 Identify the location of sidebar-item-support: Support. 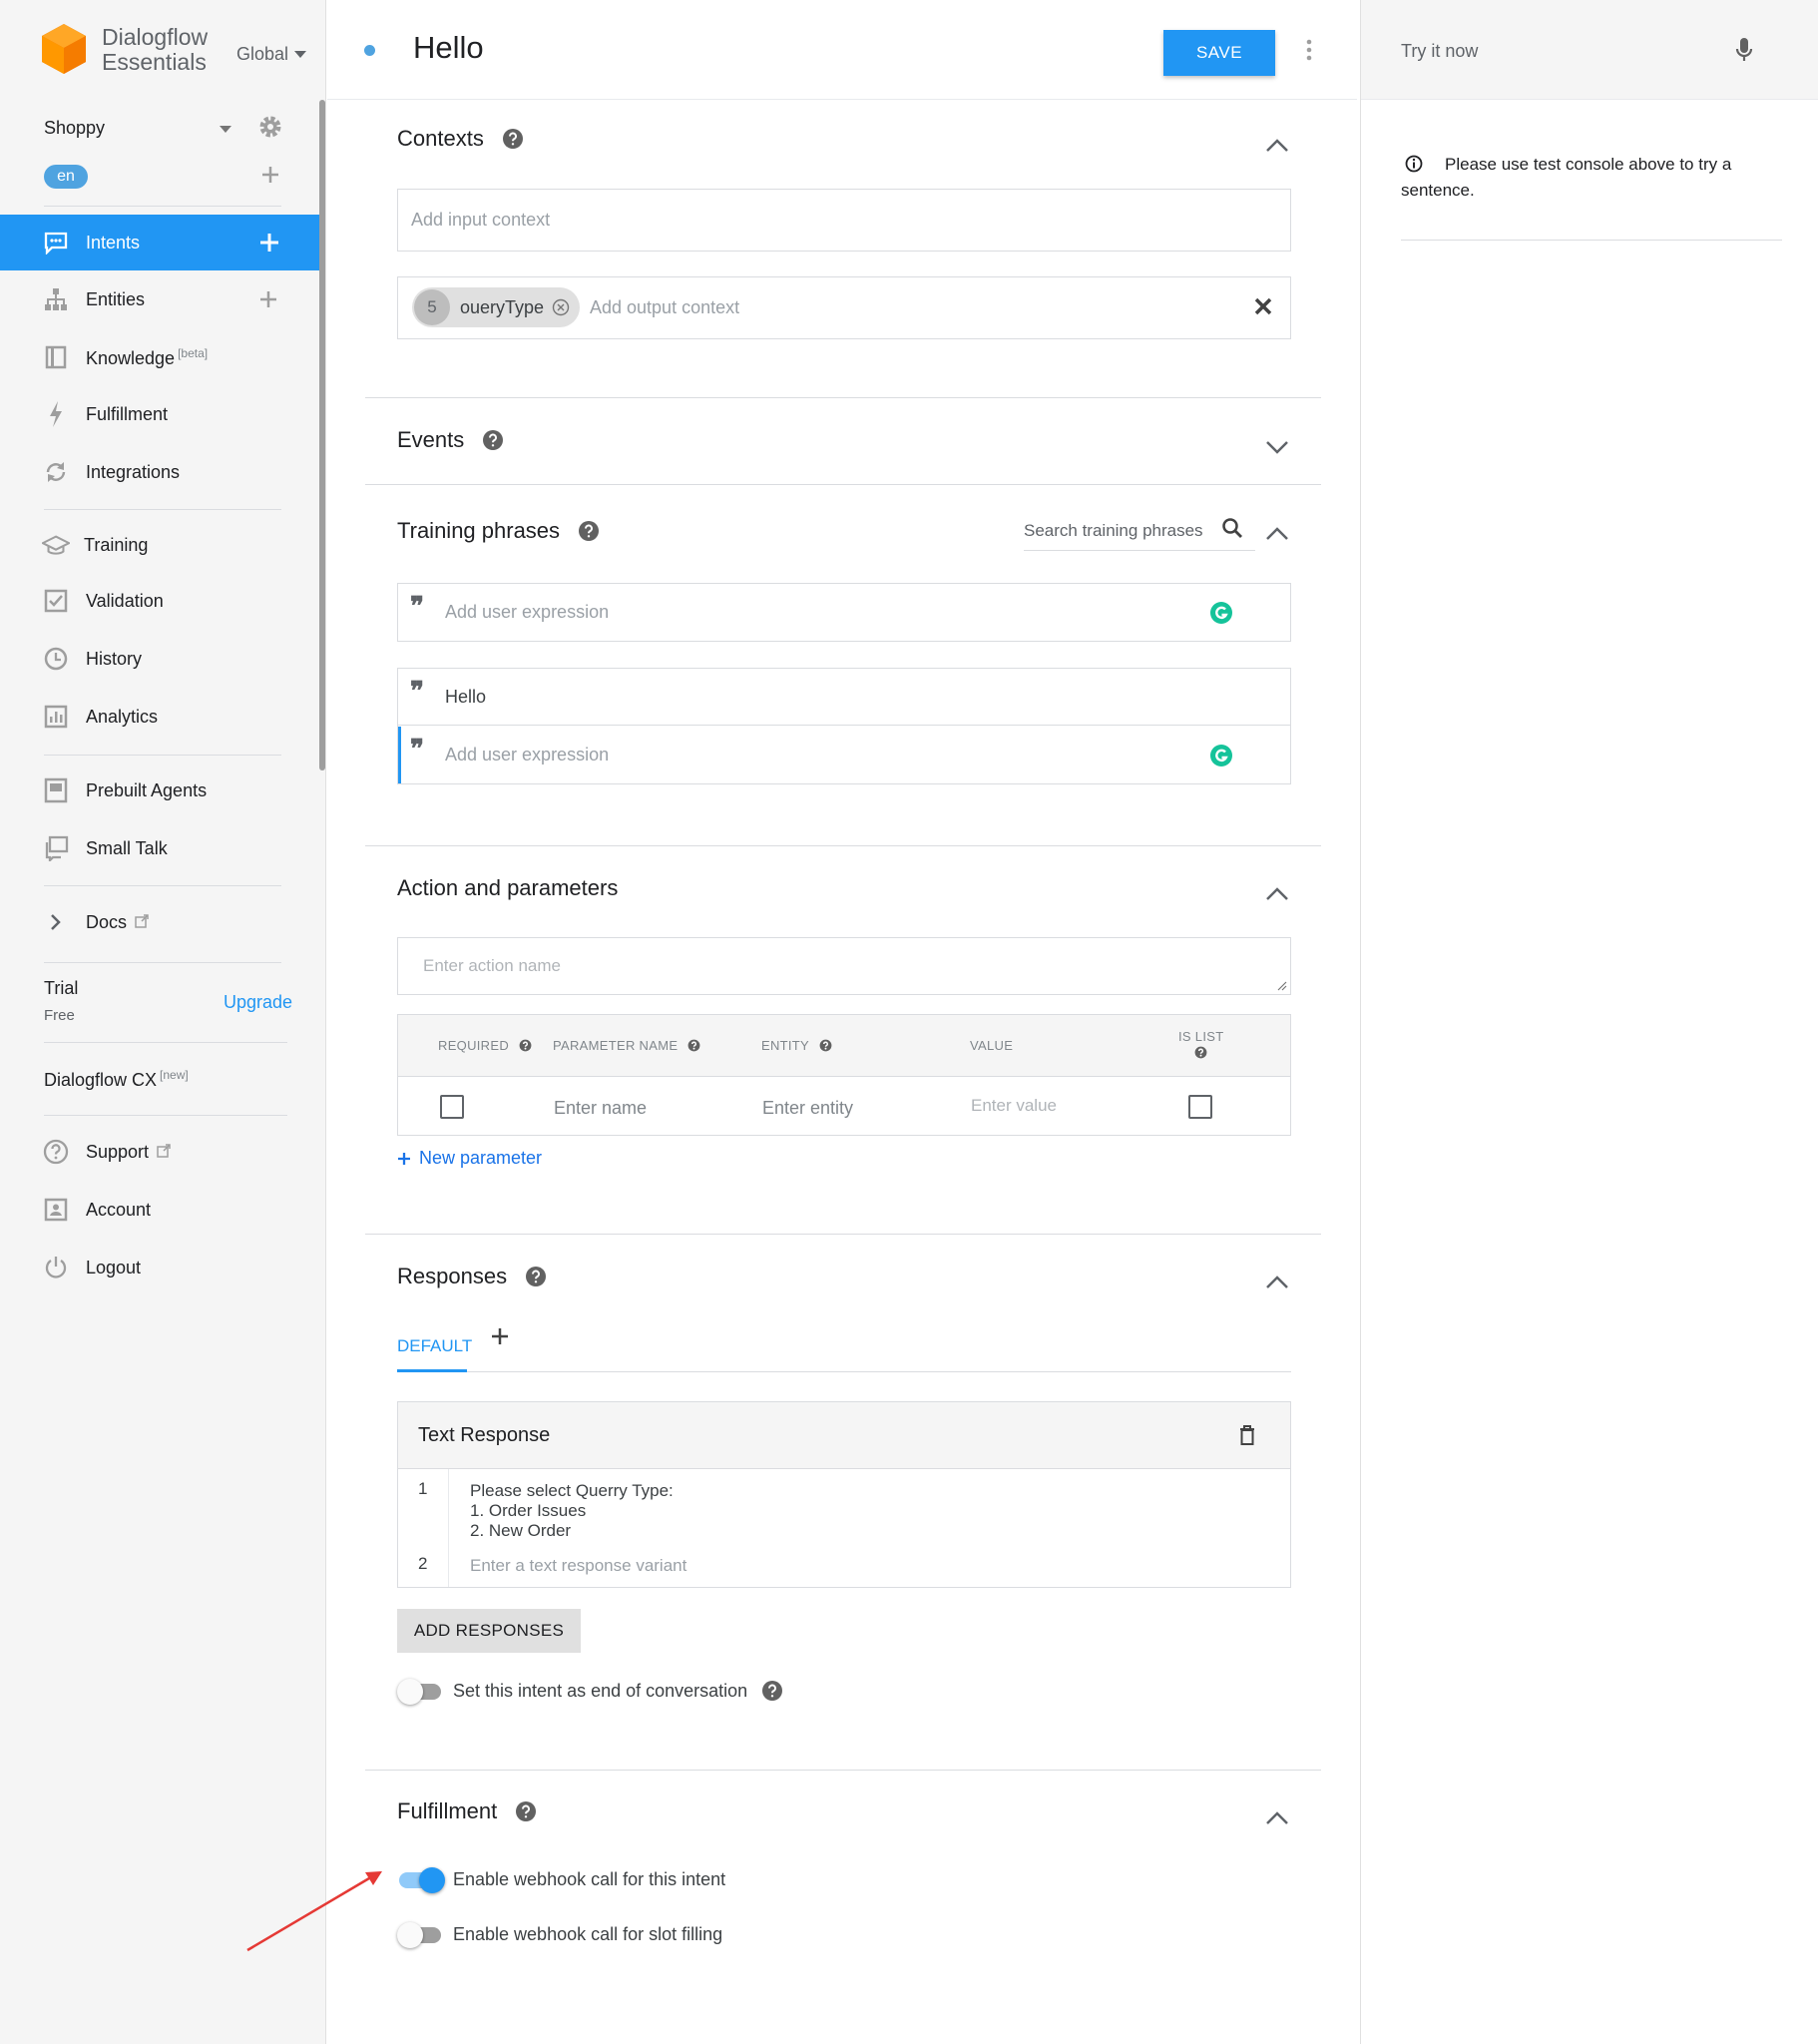
(160, 1152).